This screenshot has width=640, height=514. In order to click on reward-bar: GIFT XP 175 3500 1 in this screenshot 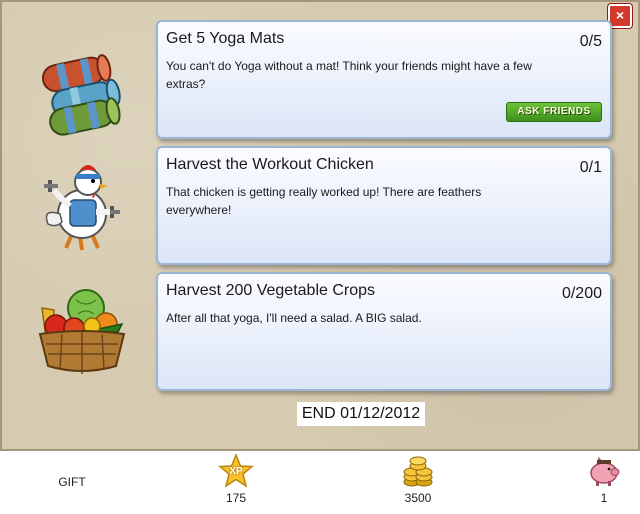, I will do `click(320, 482)`.